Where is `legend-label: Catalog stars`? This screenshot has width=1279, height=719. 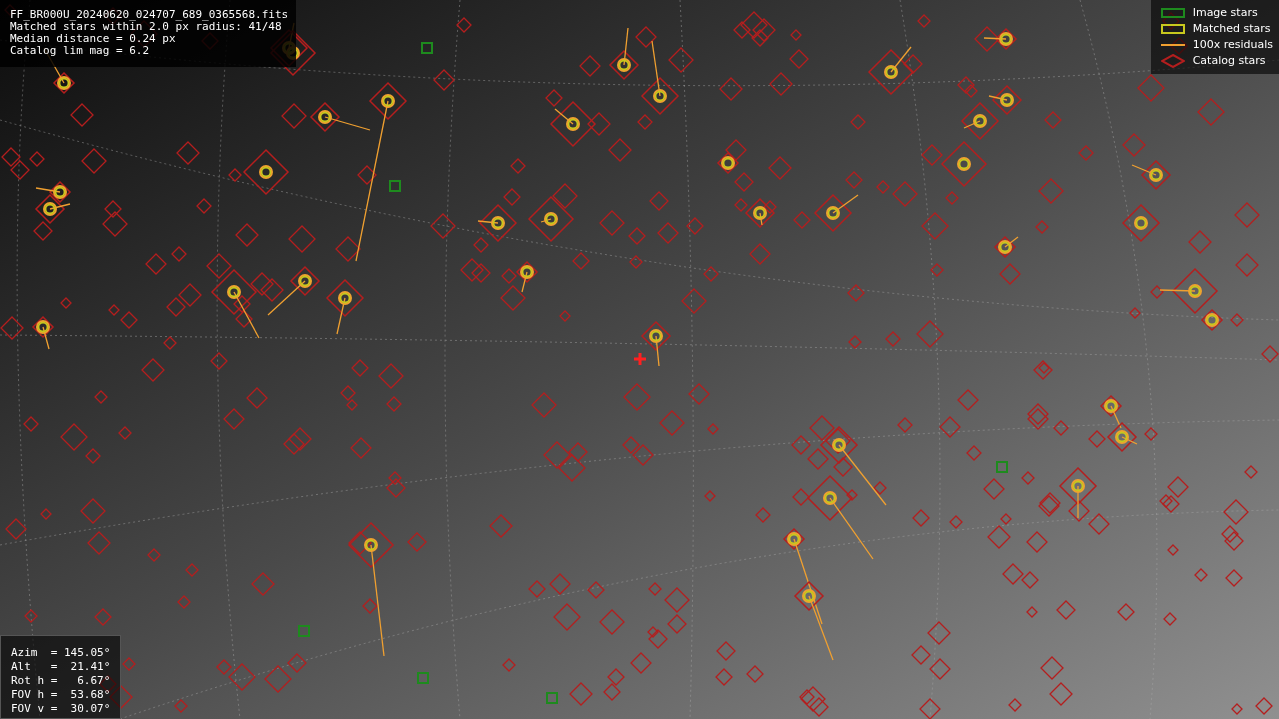
legend-label: Catalog stars is located at coordinates (1229, 60).